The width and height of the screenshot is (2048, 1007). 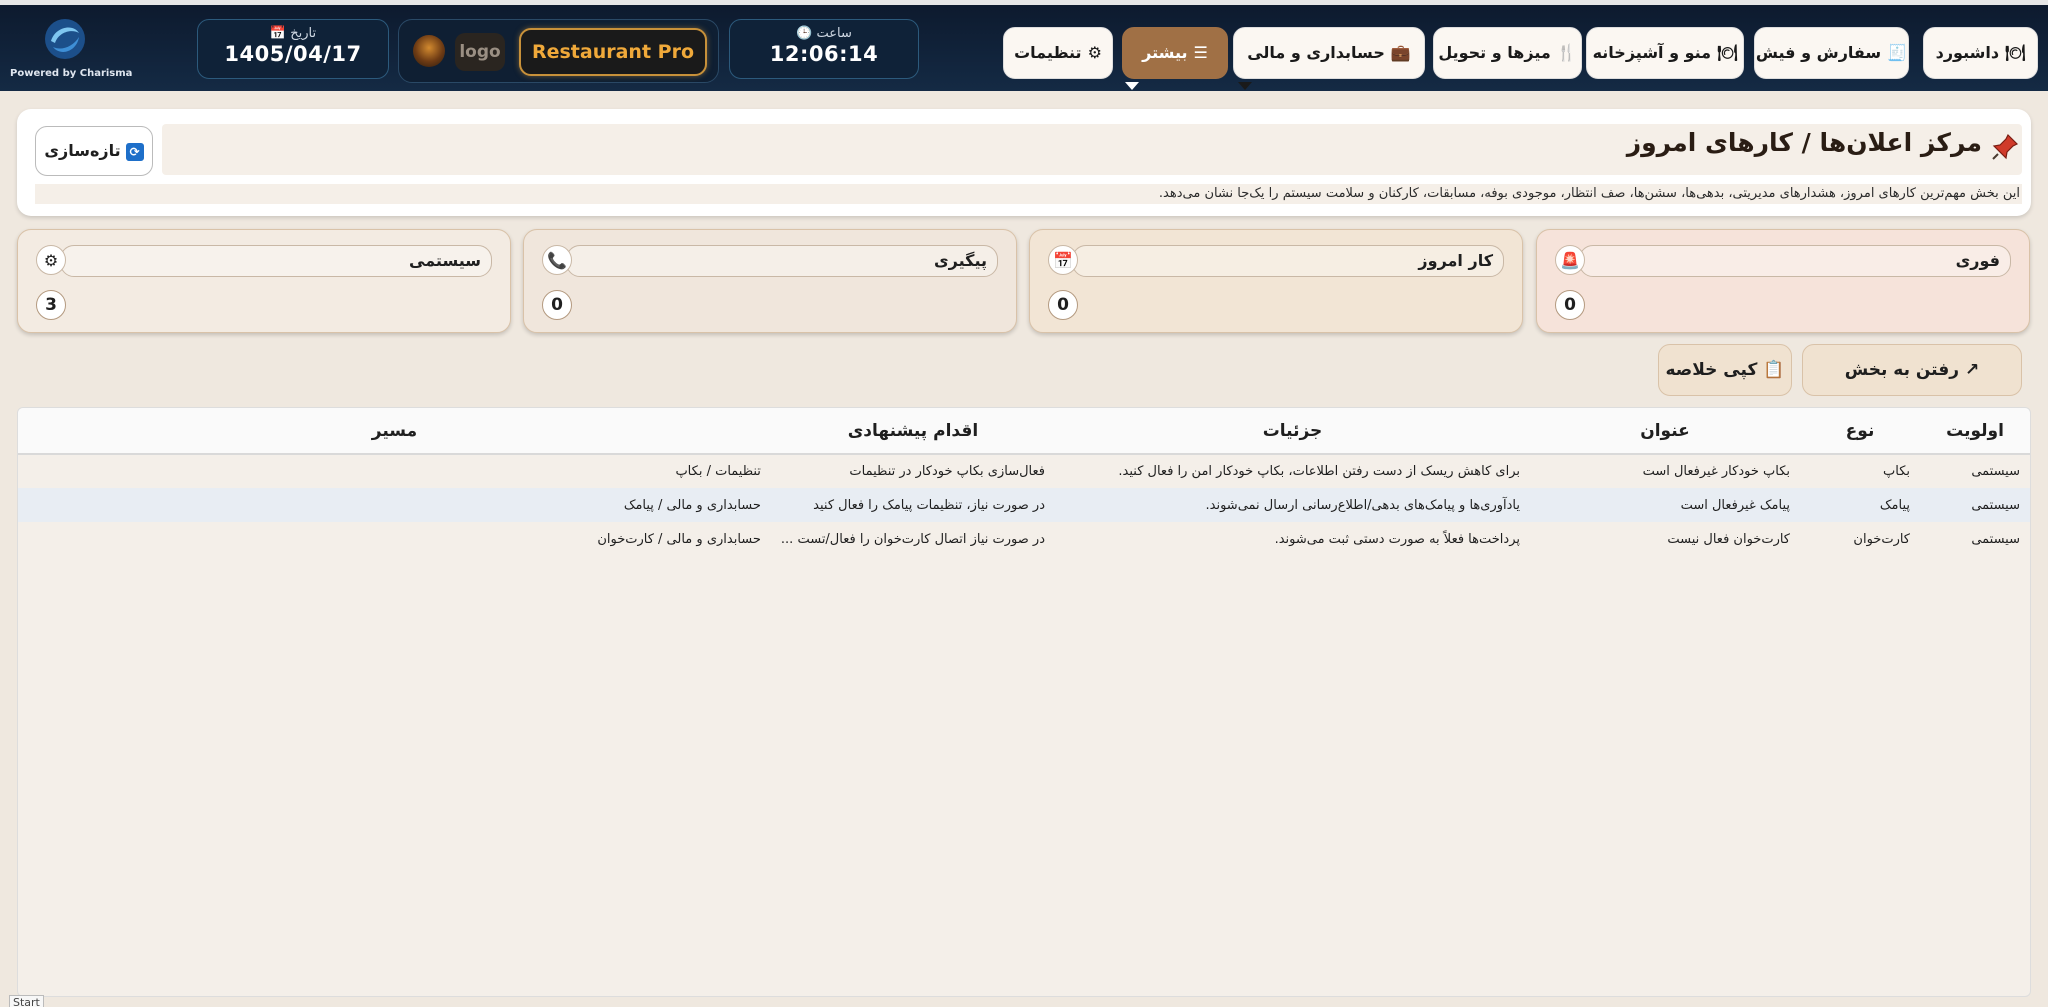 What do you see at coordinates (1831, 53) in the screenshot?
I see `nav-orders: 🧾سفارش و فیش` at bounding box center [1831, 53].